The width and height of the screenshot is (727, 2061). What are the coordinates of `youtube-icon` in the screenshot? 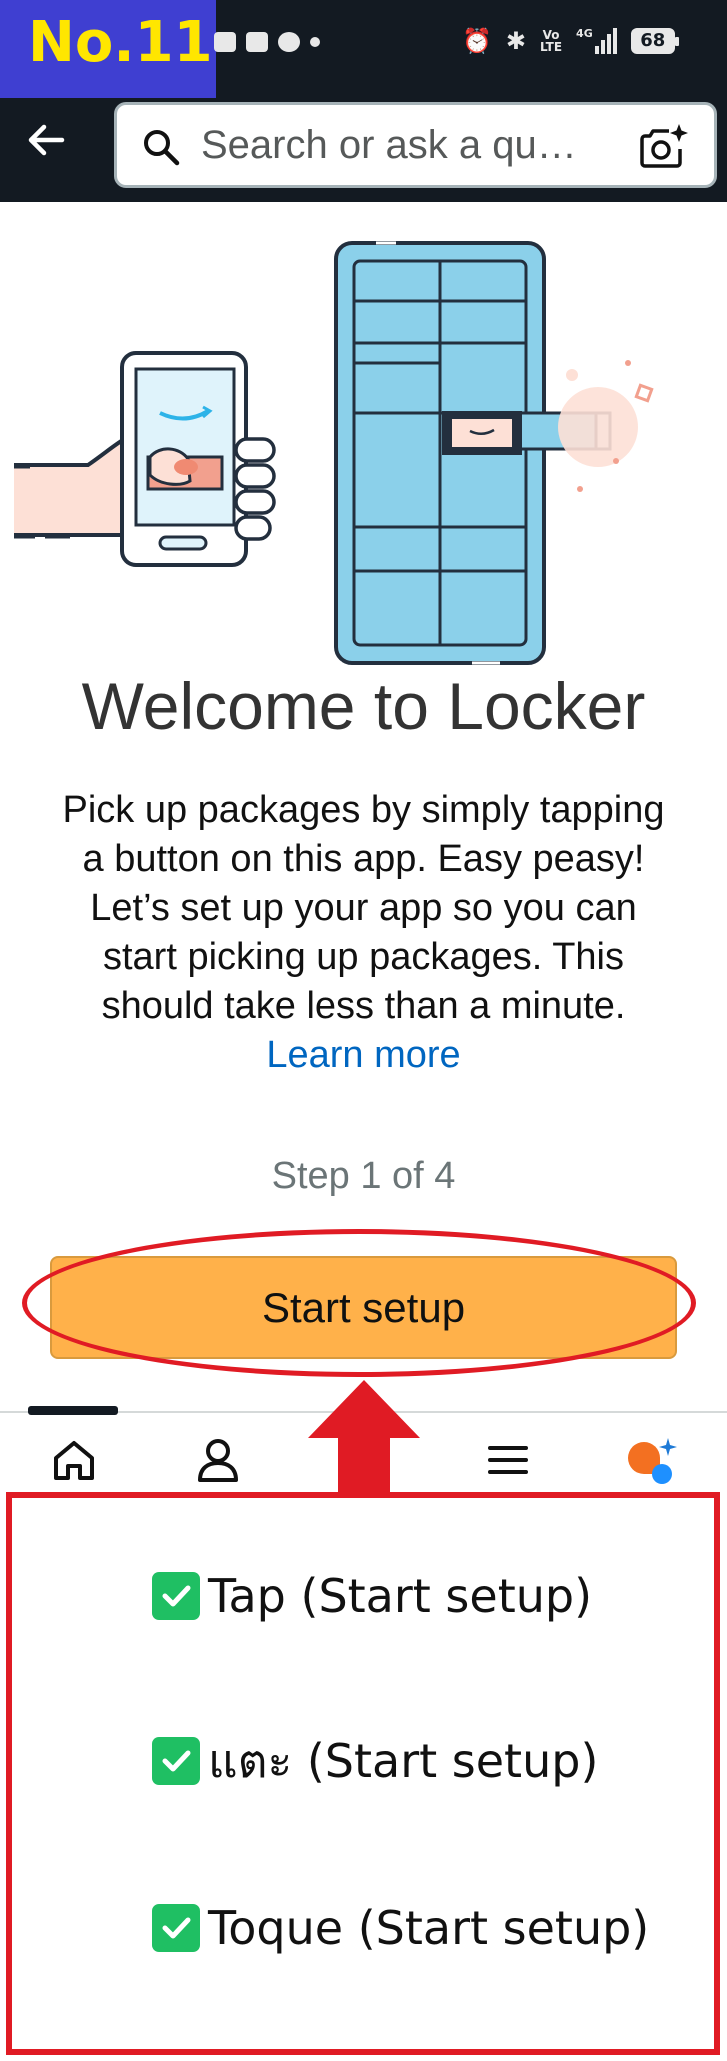 It's located at (257, 42).